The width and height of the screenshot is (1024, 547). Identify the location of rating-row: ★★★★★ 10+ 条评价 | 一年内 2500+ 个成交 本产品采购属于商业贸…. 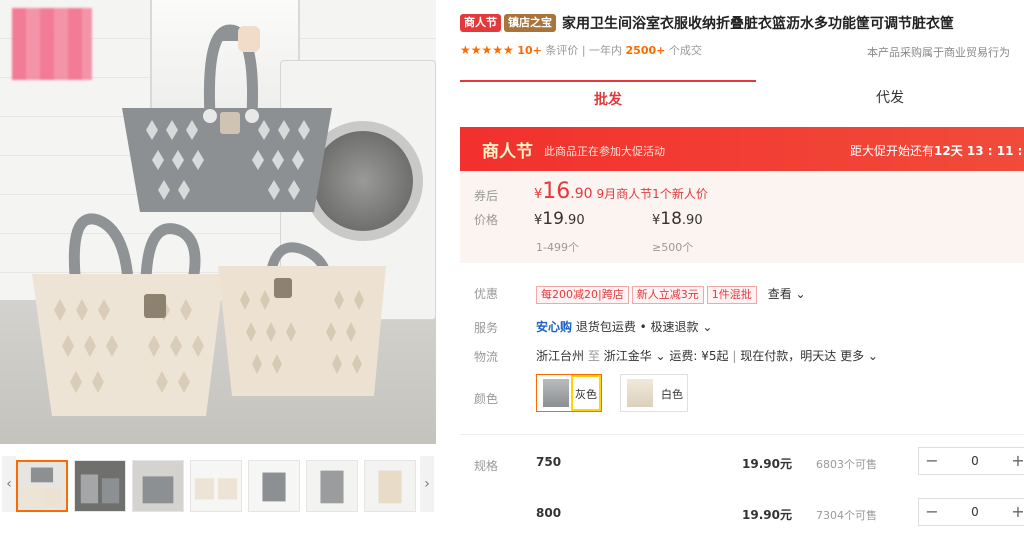
(742, 51).